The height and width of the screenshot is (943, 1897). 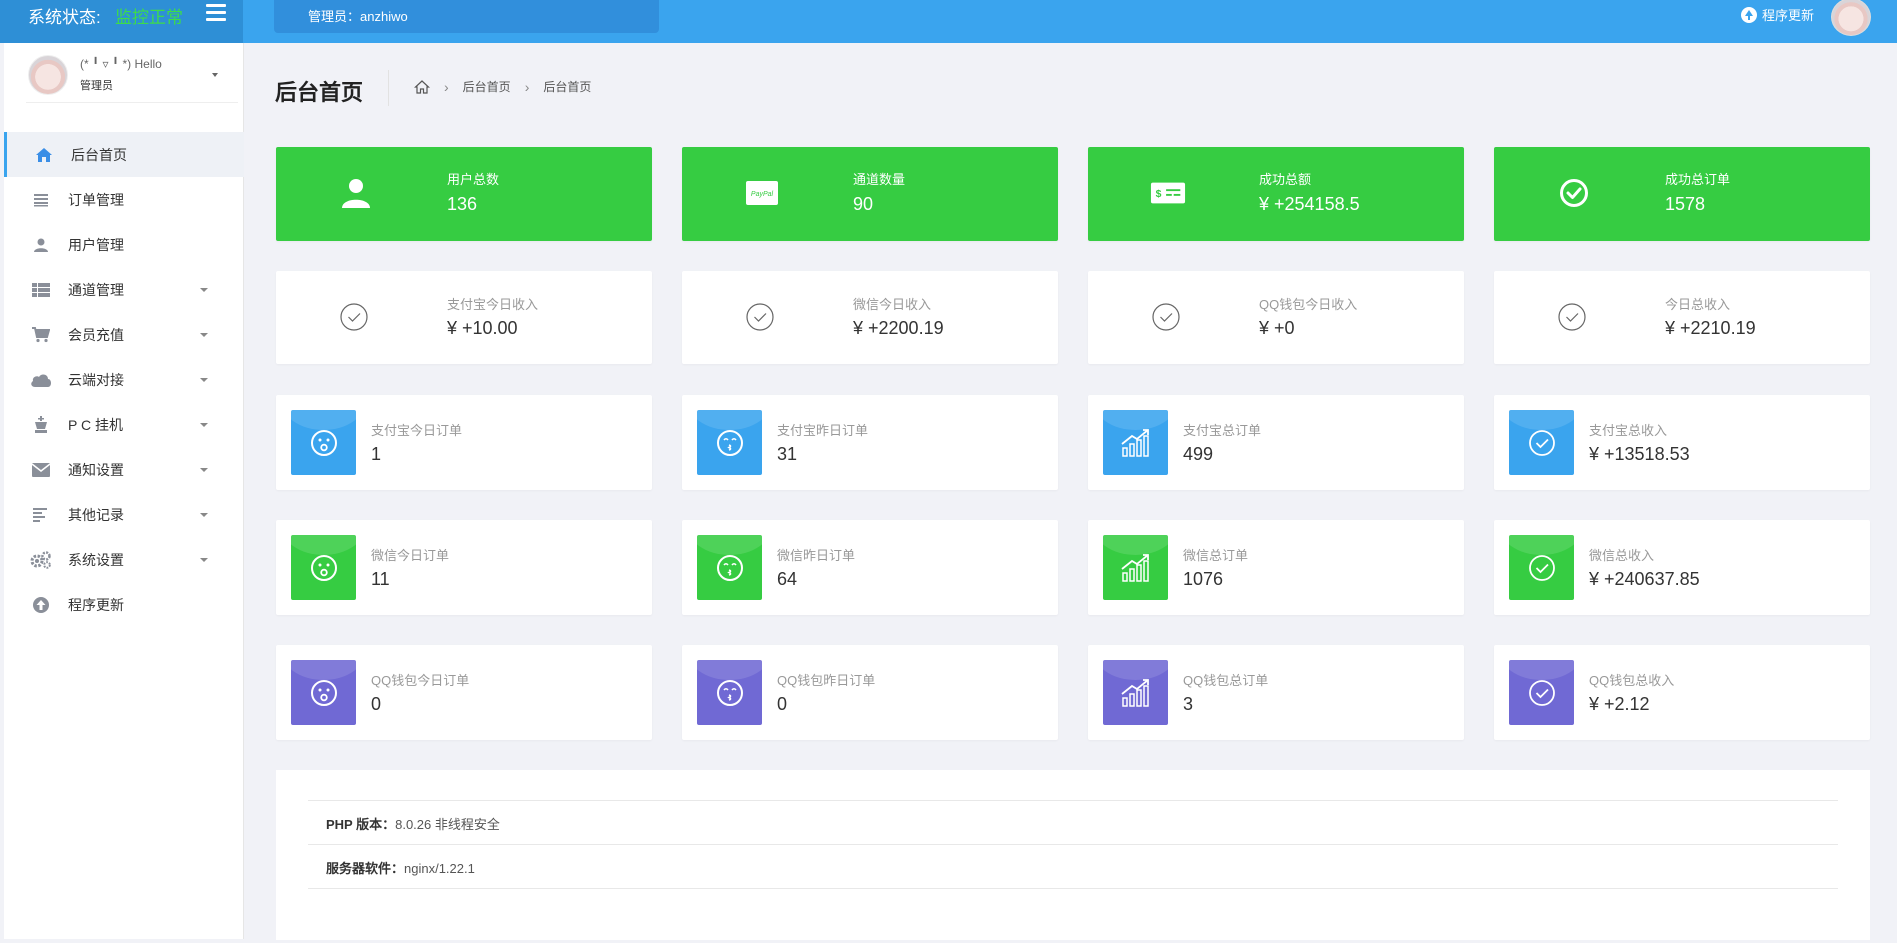 What do you see at coordinates (439, 868) in the screenshot?
I see `server-software-value: nginx/1.22.1` at bounding box center [439, 868].